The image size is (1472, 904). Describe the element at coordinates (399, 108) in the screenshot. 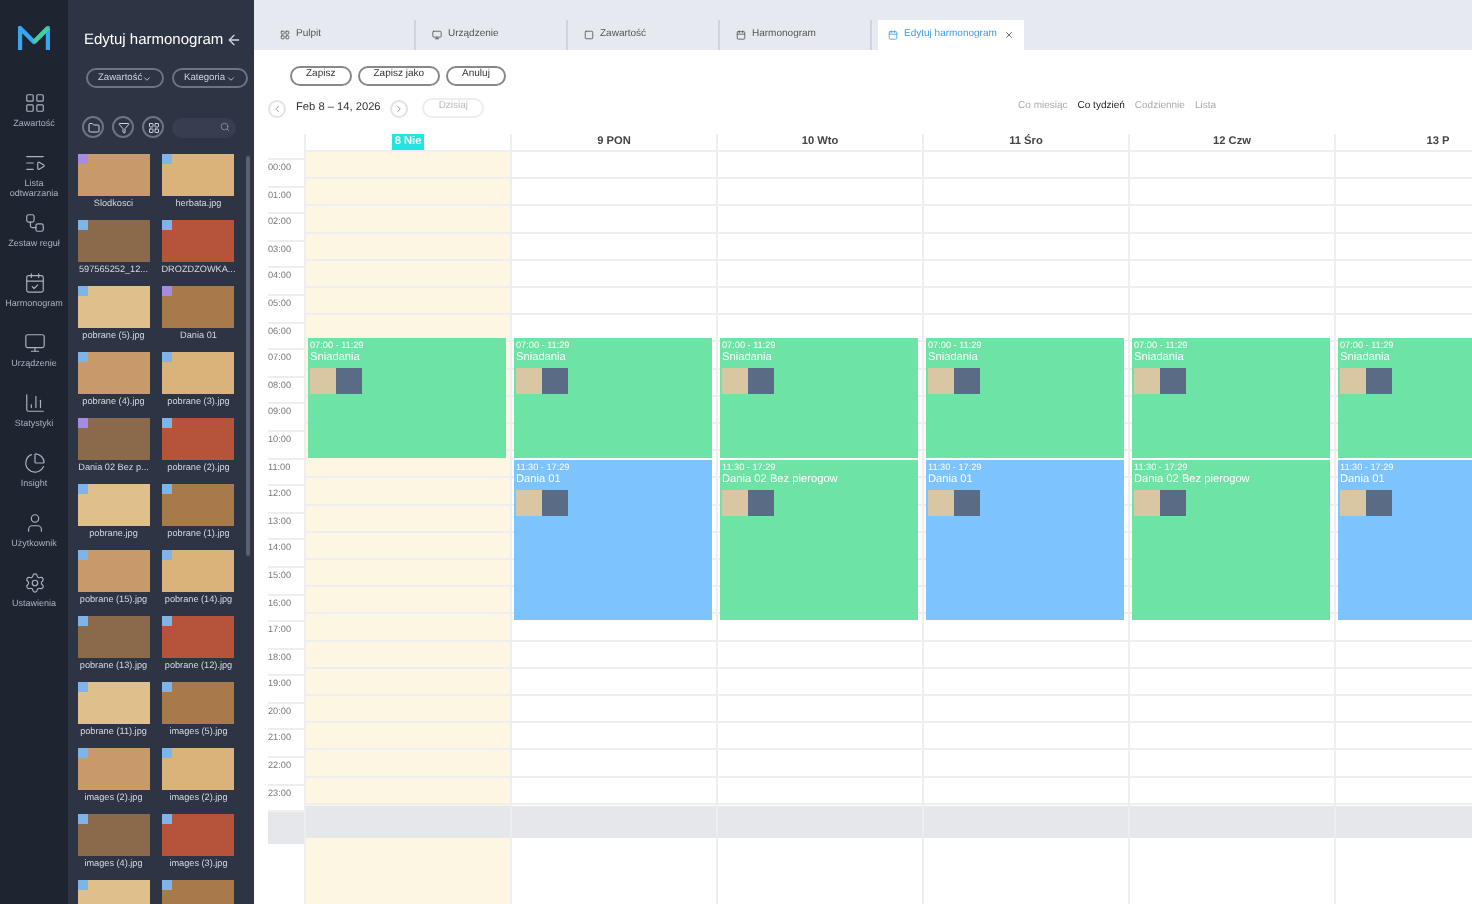

I see `chevron-right-icon` at that location.